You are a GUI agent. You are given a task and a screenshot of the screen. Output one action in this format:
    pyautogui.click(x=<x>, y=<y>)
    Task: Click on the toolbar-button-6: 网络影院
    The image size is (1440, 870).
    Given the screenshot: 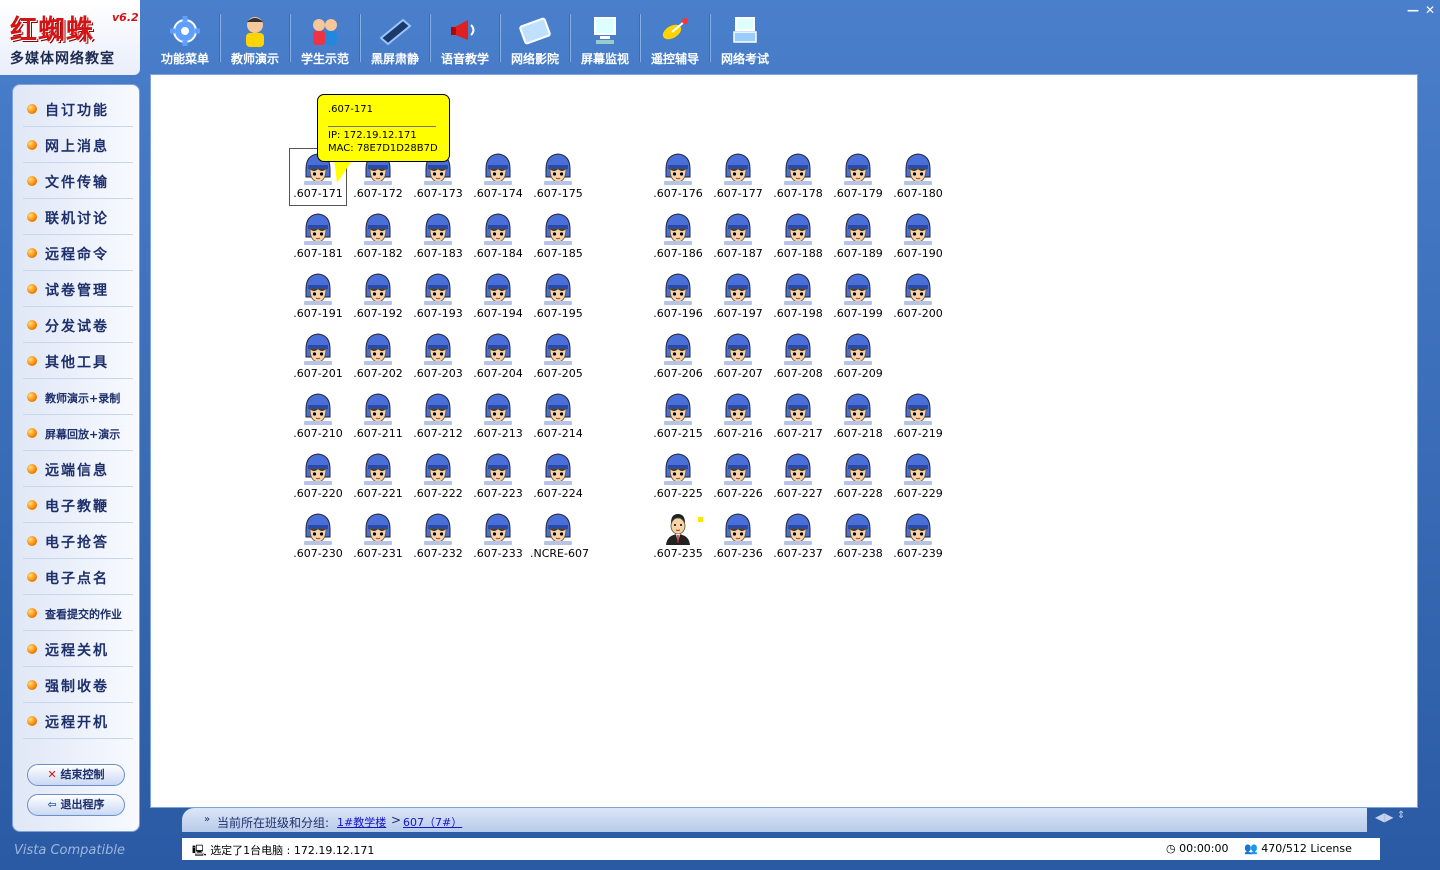 What is the action you would take?
    pyautogui.click(x=535, y=38)
    